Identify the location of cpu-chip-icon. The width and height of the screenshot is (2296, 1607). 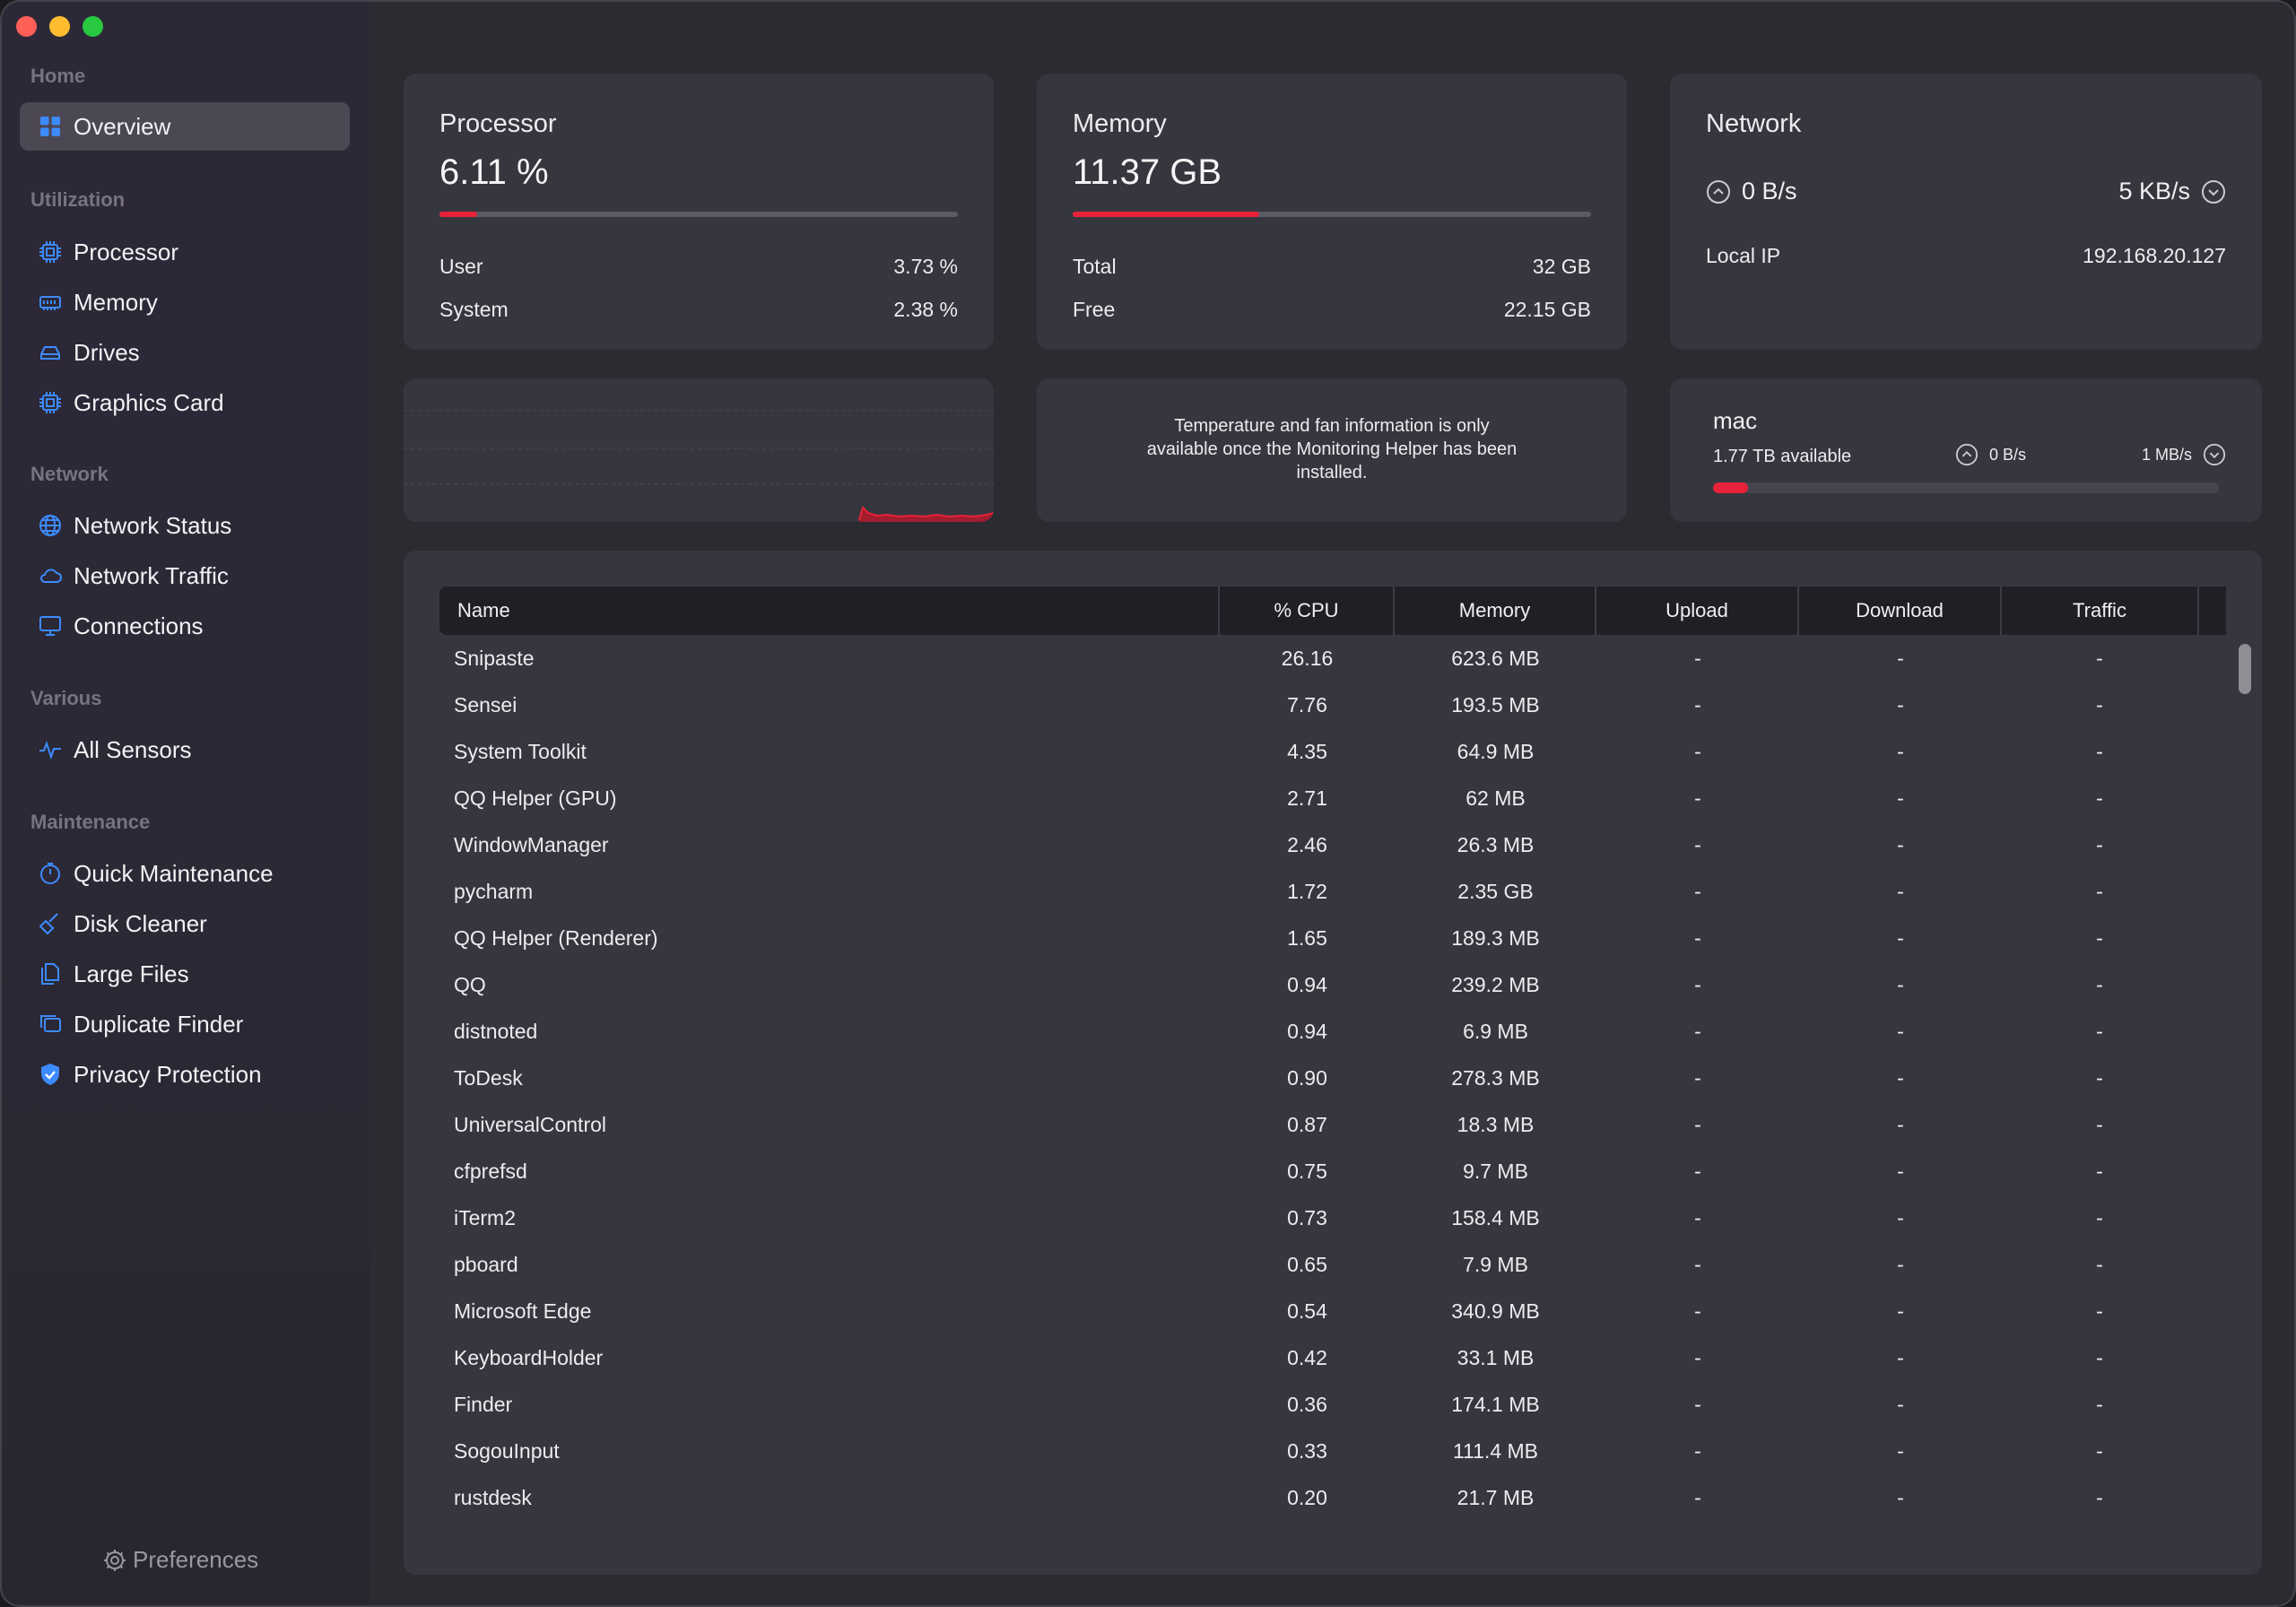
(50, 252).